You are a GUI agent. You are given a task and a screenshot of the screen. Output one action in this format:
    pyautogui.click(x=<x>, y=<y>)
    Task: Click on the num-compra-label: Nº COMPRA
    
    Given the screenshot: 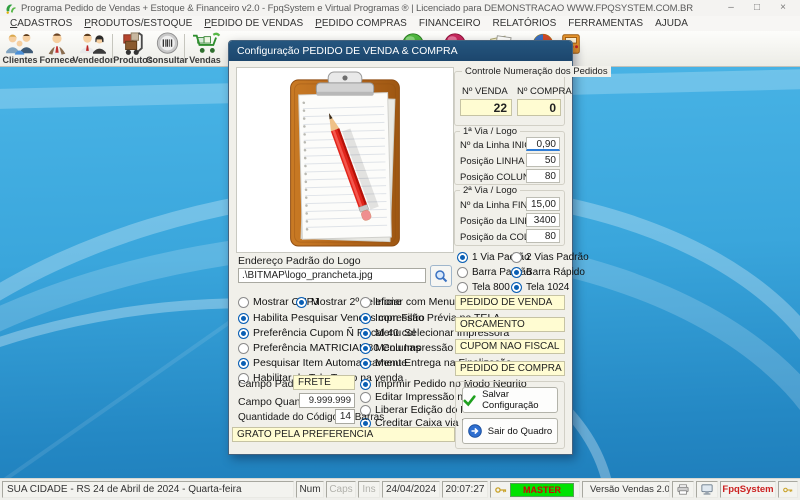 What is the action you would take?
    pyautogui.click(x=544, y=91)
    